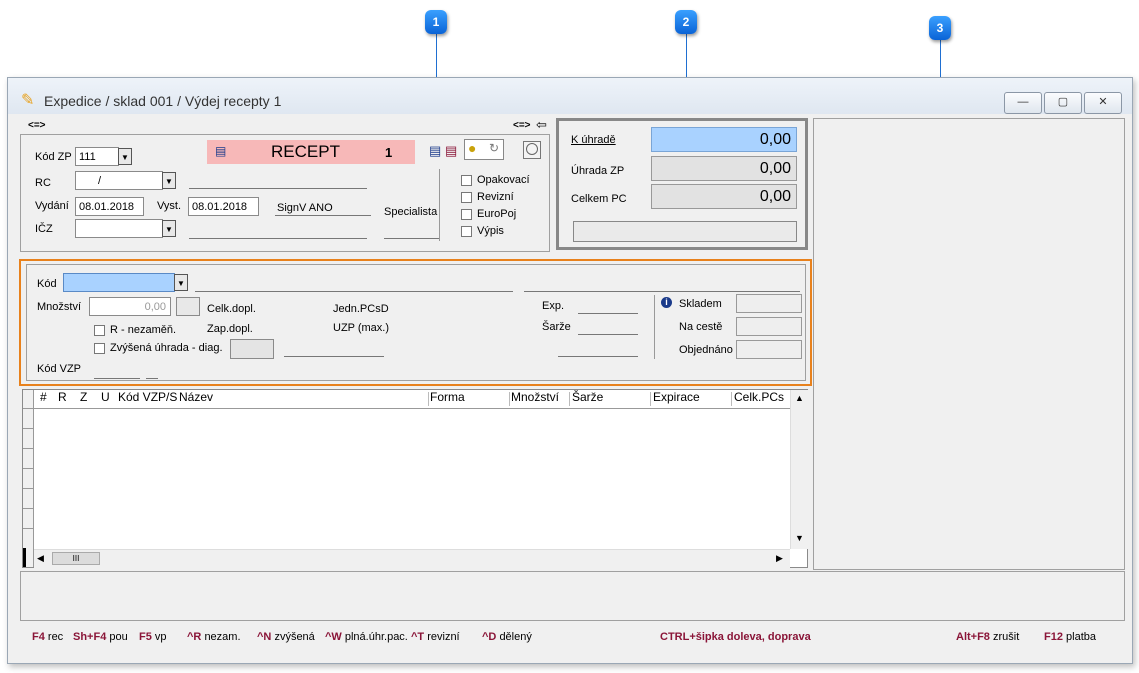 The height and width of the screenshot is (673, 1139). I want to click on rc-input: /, so click(119, 180).